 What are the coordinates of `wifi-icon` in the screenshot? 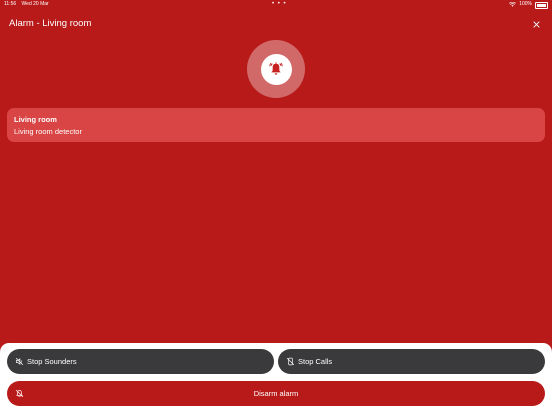 It's located at (513, 4).